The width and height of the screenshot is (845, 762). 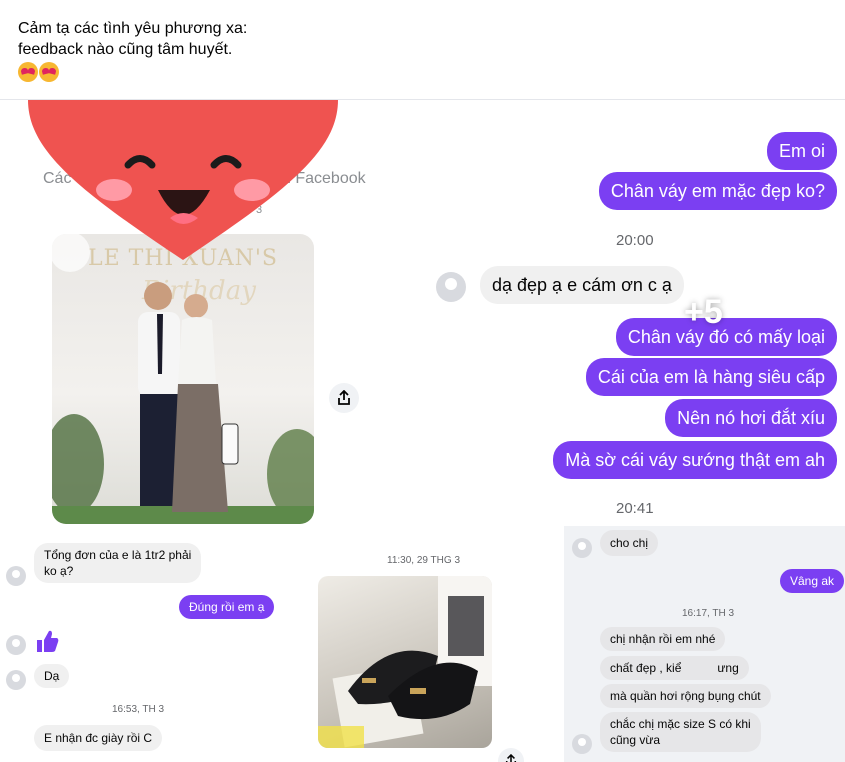 I want to click on shoes-scene, so click(x=405, y=662).